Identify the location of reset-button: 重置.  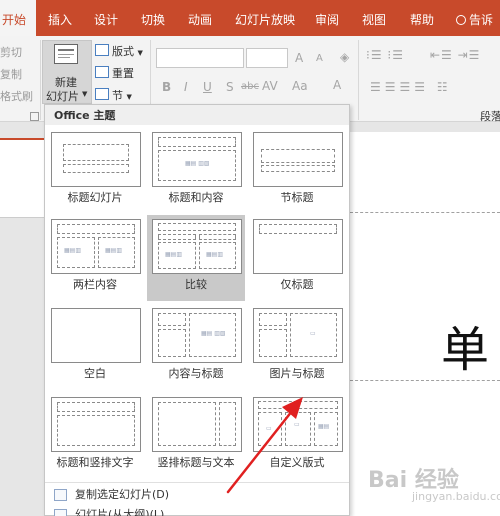
(123, 73).